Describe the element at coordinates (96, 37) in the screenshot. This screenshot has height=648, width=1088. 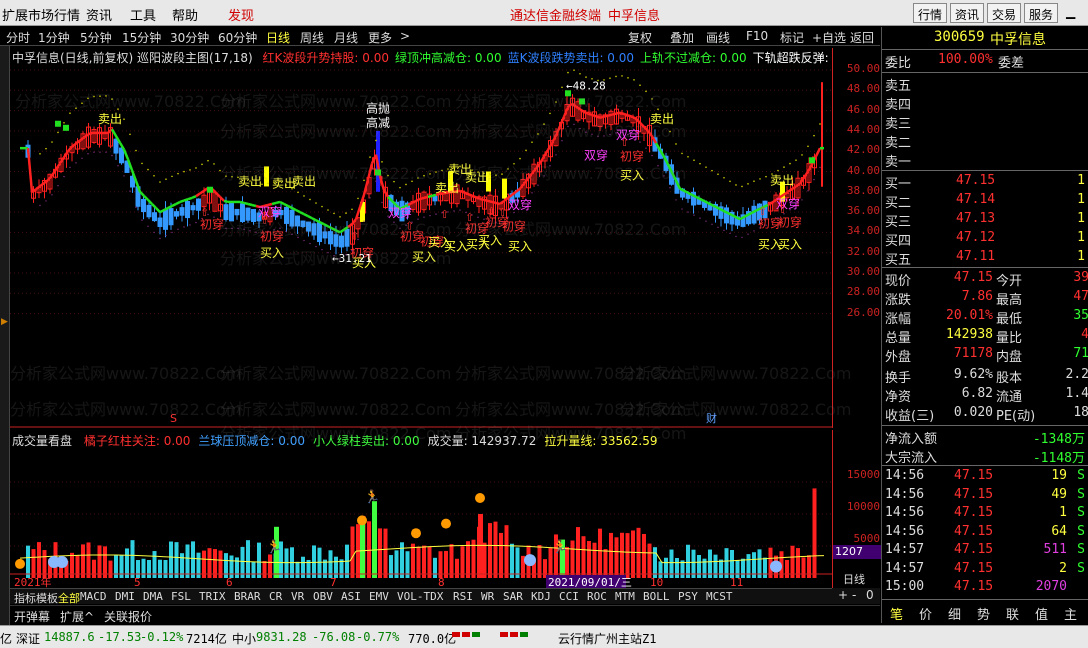
I see `period-5min: 5分钟` at that location.